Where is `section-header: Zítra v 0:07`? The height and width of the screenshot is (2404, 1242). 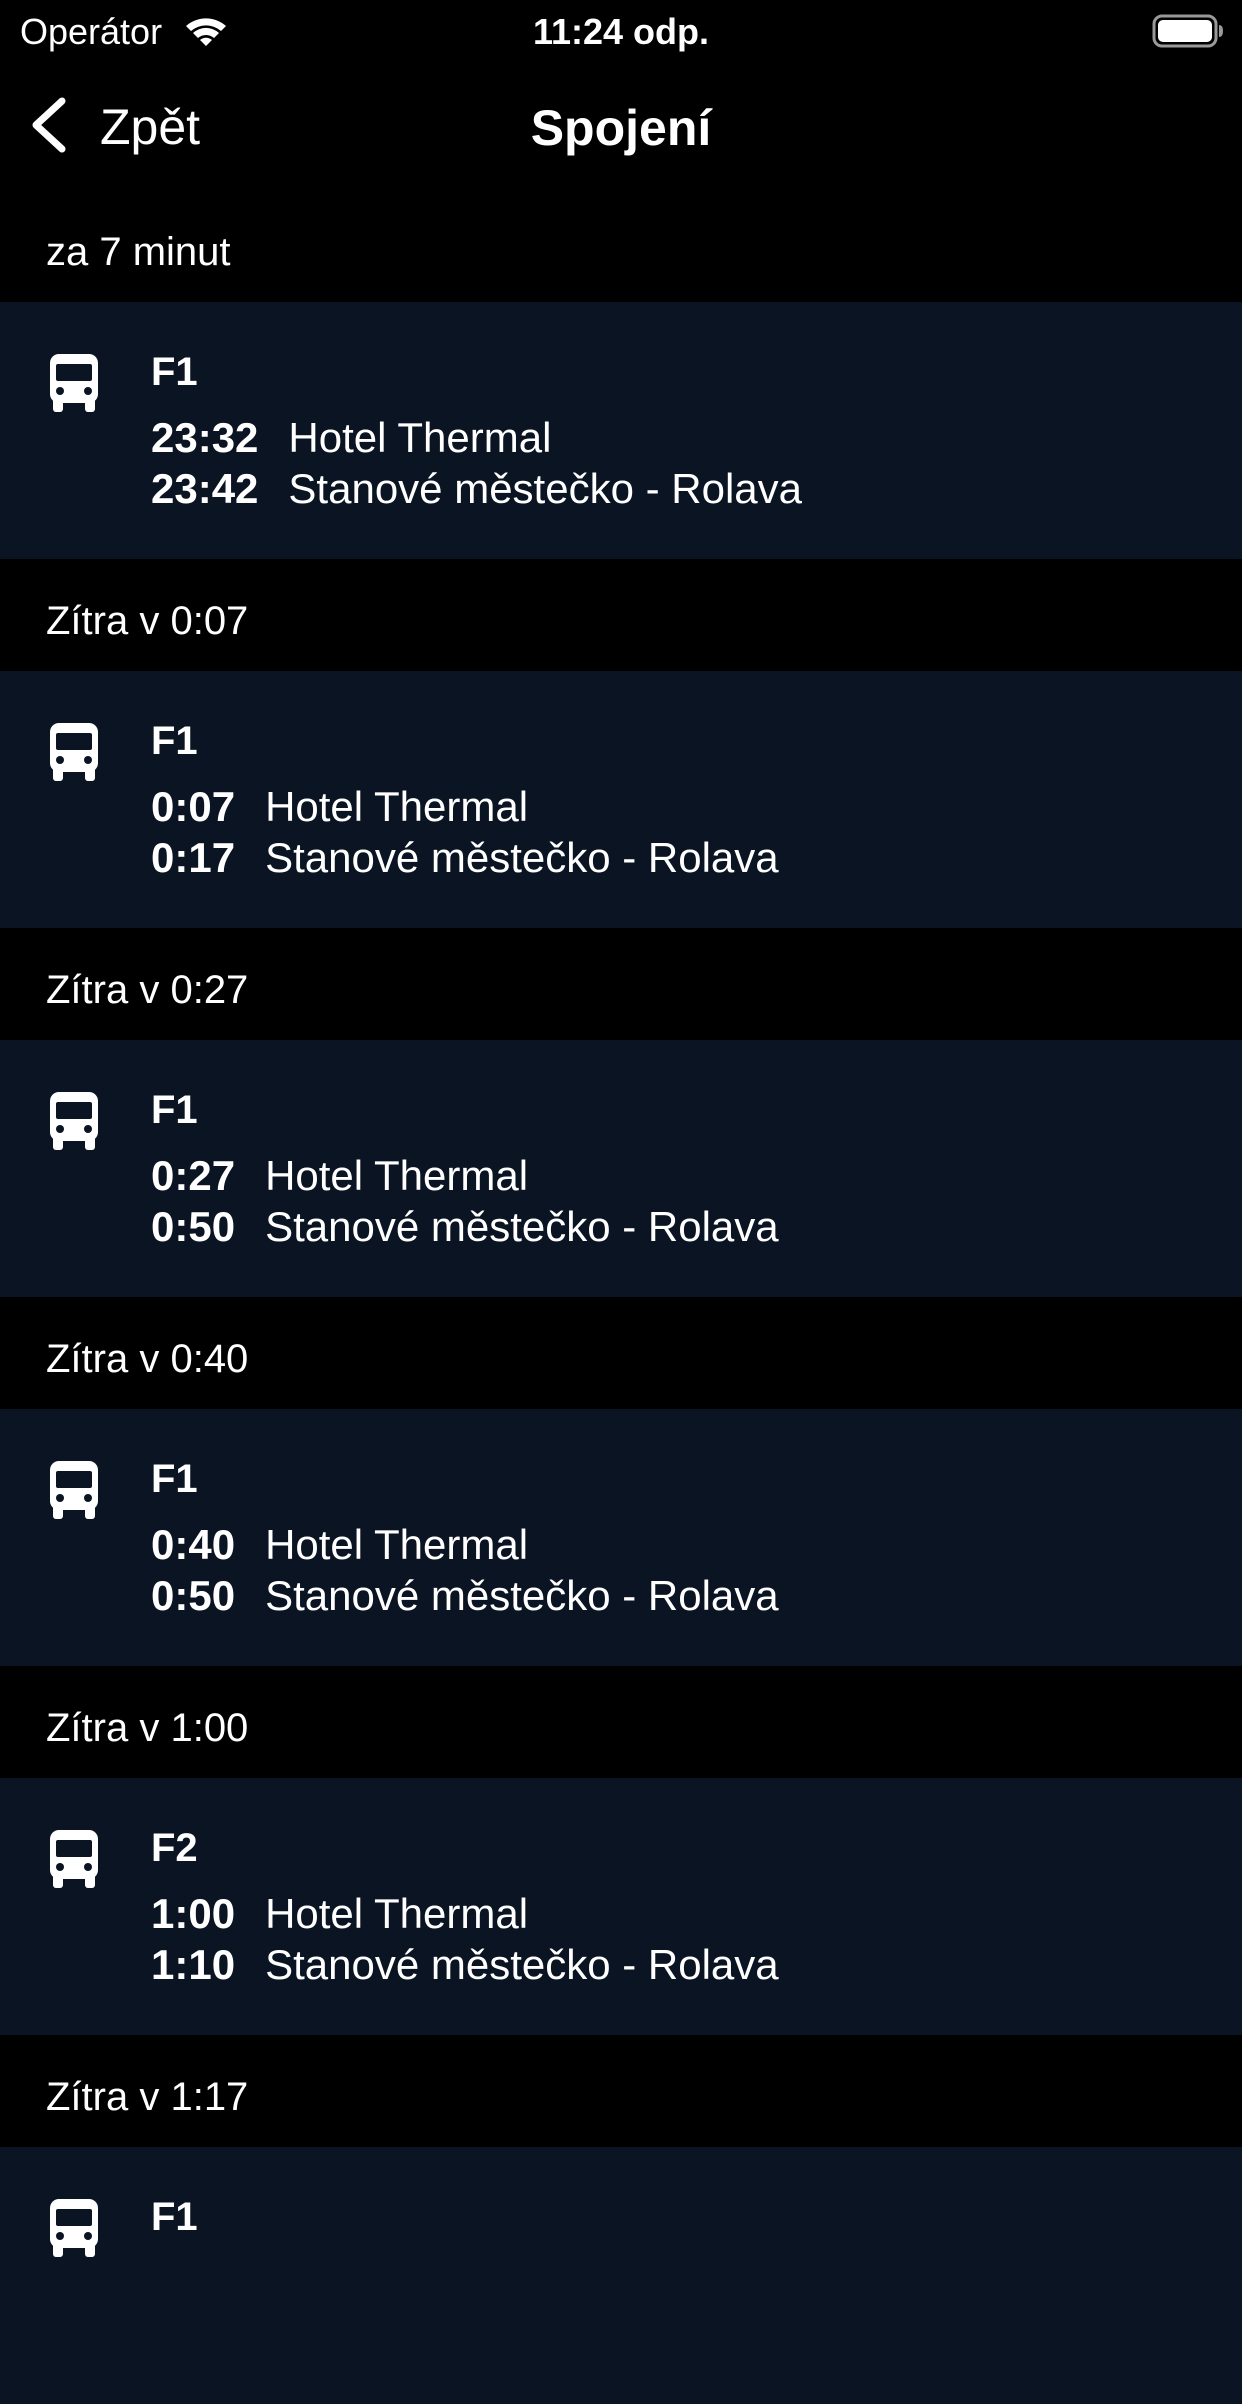
section-header: Zítra v 0:07 is located at coordinates (621, 615).